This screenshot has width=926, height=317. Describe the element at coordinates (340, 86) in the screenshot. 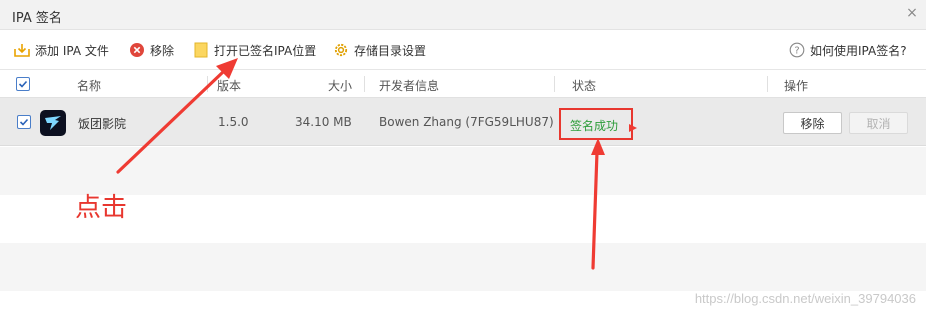

I see `header-size: 大小` at that location.